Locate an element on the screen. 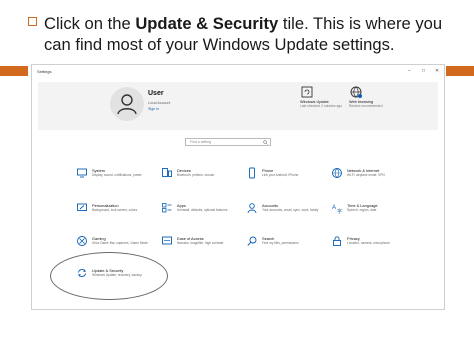  tile-devices: Devices Bluetooth, printers, mouse is located at coordinates (203, 180).